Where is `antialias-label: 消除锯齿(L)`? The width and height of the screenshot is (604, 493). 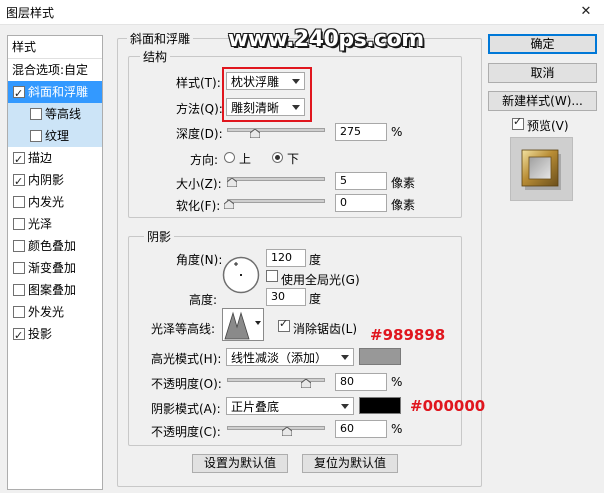
antialias-label: 消除锯齿(L) is located at coordinates (325, 329).